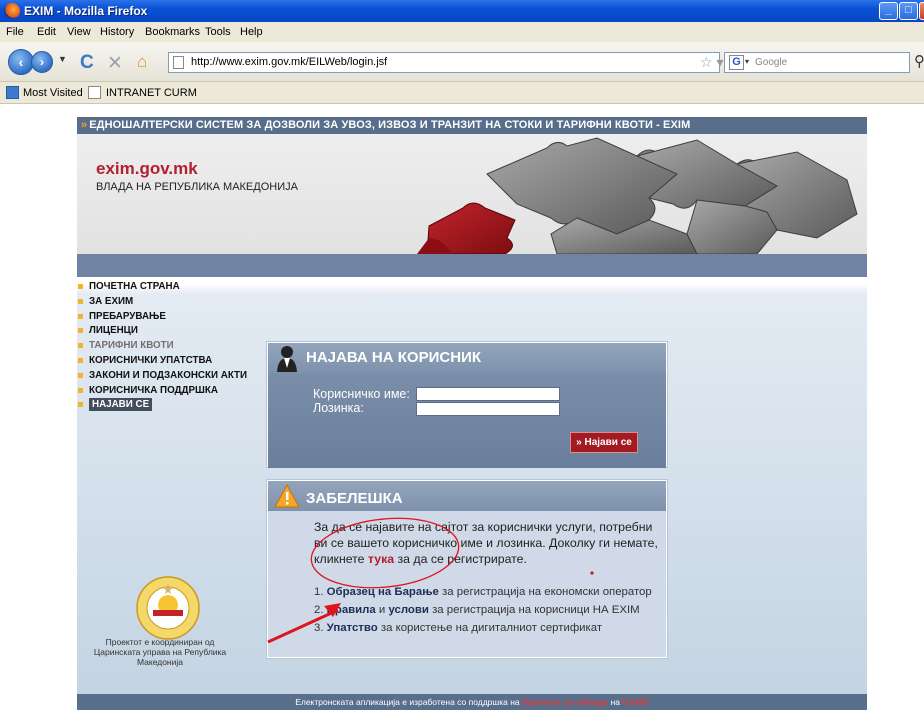 Image resolution: width=924 pixels, height=710 pixels. What do you see at coordinates (462, 559) in the screenshot?
I see `note-text-after: за да се регистрирате.` at bounding box center [462, 559].